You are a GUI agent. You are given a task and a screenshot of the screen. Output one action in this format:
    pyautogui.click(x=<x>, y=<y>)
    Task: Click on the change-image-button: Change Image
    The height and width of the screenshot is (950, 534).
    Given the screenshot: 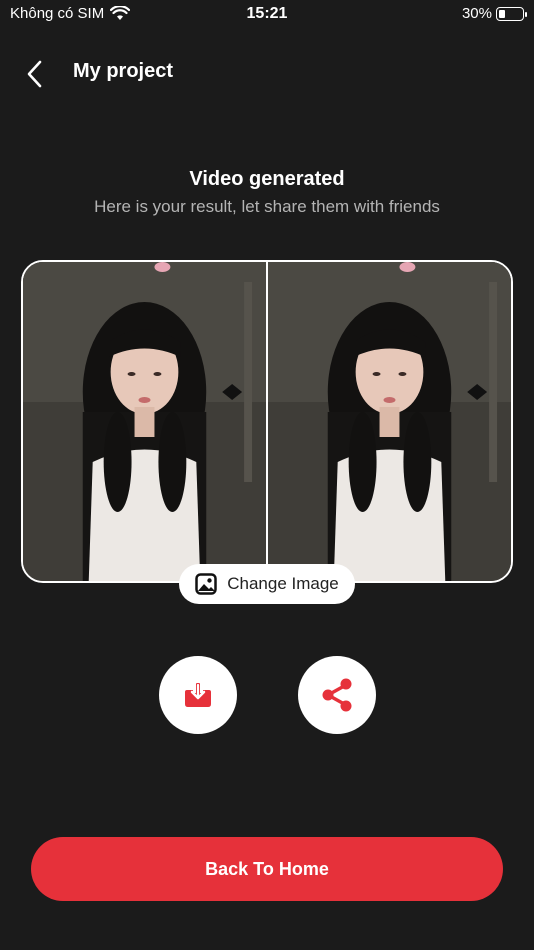 What is the action you would take?
    pyautogui.click(x=267, y=584)
    